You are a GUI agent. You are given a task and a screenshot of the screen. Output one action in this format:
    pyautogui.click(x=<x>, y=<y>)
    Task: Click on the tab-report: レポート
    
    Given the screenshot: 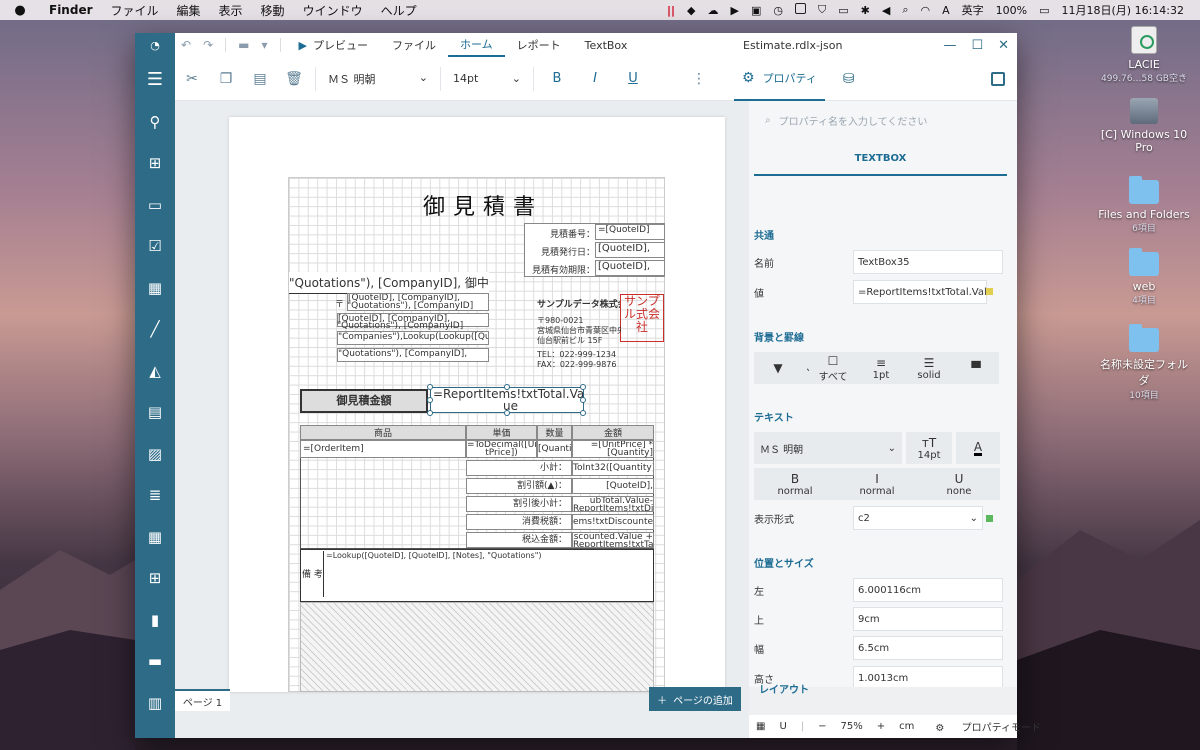 What is the action you would take?
    pyautogui.click(x=539, y=45)
    